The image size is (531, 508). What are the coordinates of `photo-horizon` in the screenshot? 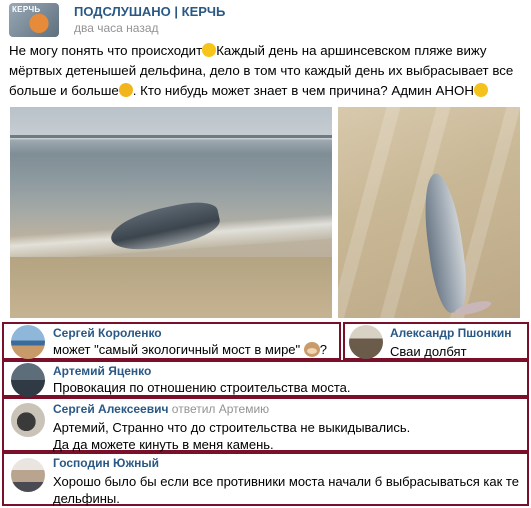 It's located at (171, 136).